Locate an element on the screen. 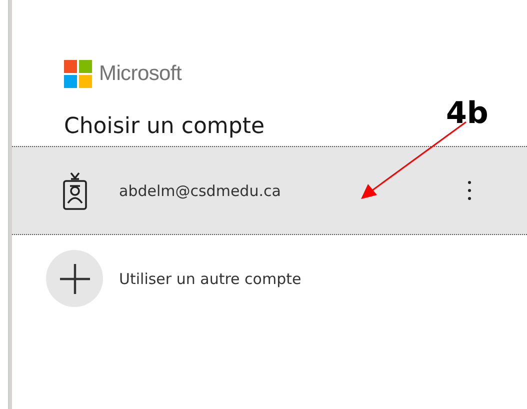 The height and width of the screenshot is (409, 527). id-badge-icon is located at coordinates (75, 190).